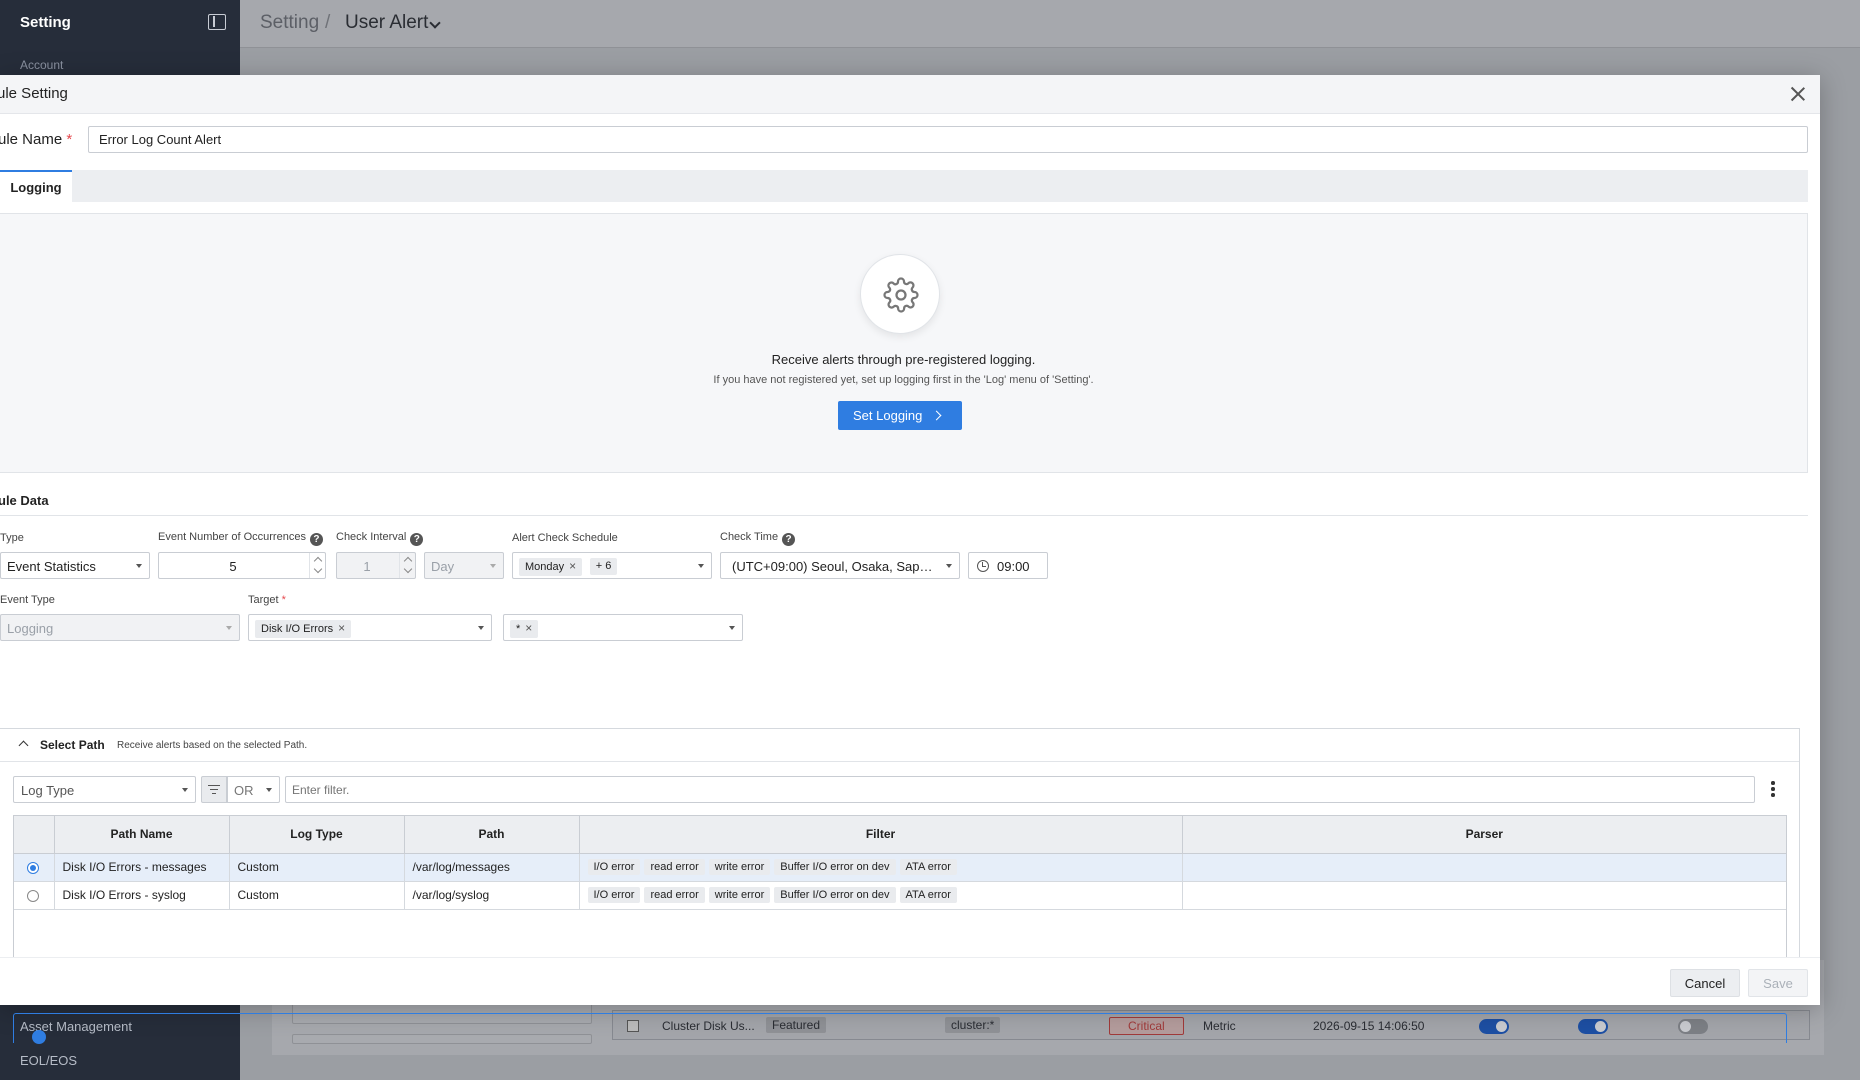 The width and height of the screenshot is (1860, 1080). What do you see at coordinates (303, 629) in the screenshot?
I see `target-chip: Disk I/O Errors ×` at bounding box center [303, 629].